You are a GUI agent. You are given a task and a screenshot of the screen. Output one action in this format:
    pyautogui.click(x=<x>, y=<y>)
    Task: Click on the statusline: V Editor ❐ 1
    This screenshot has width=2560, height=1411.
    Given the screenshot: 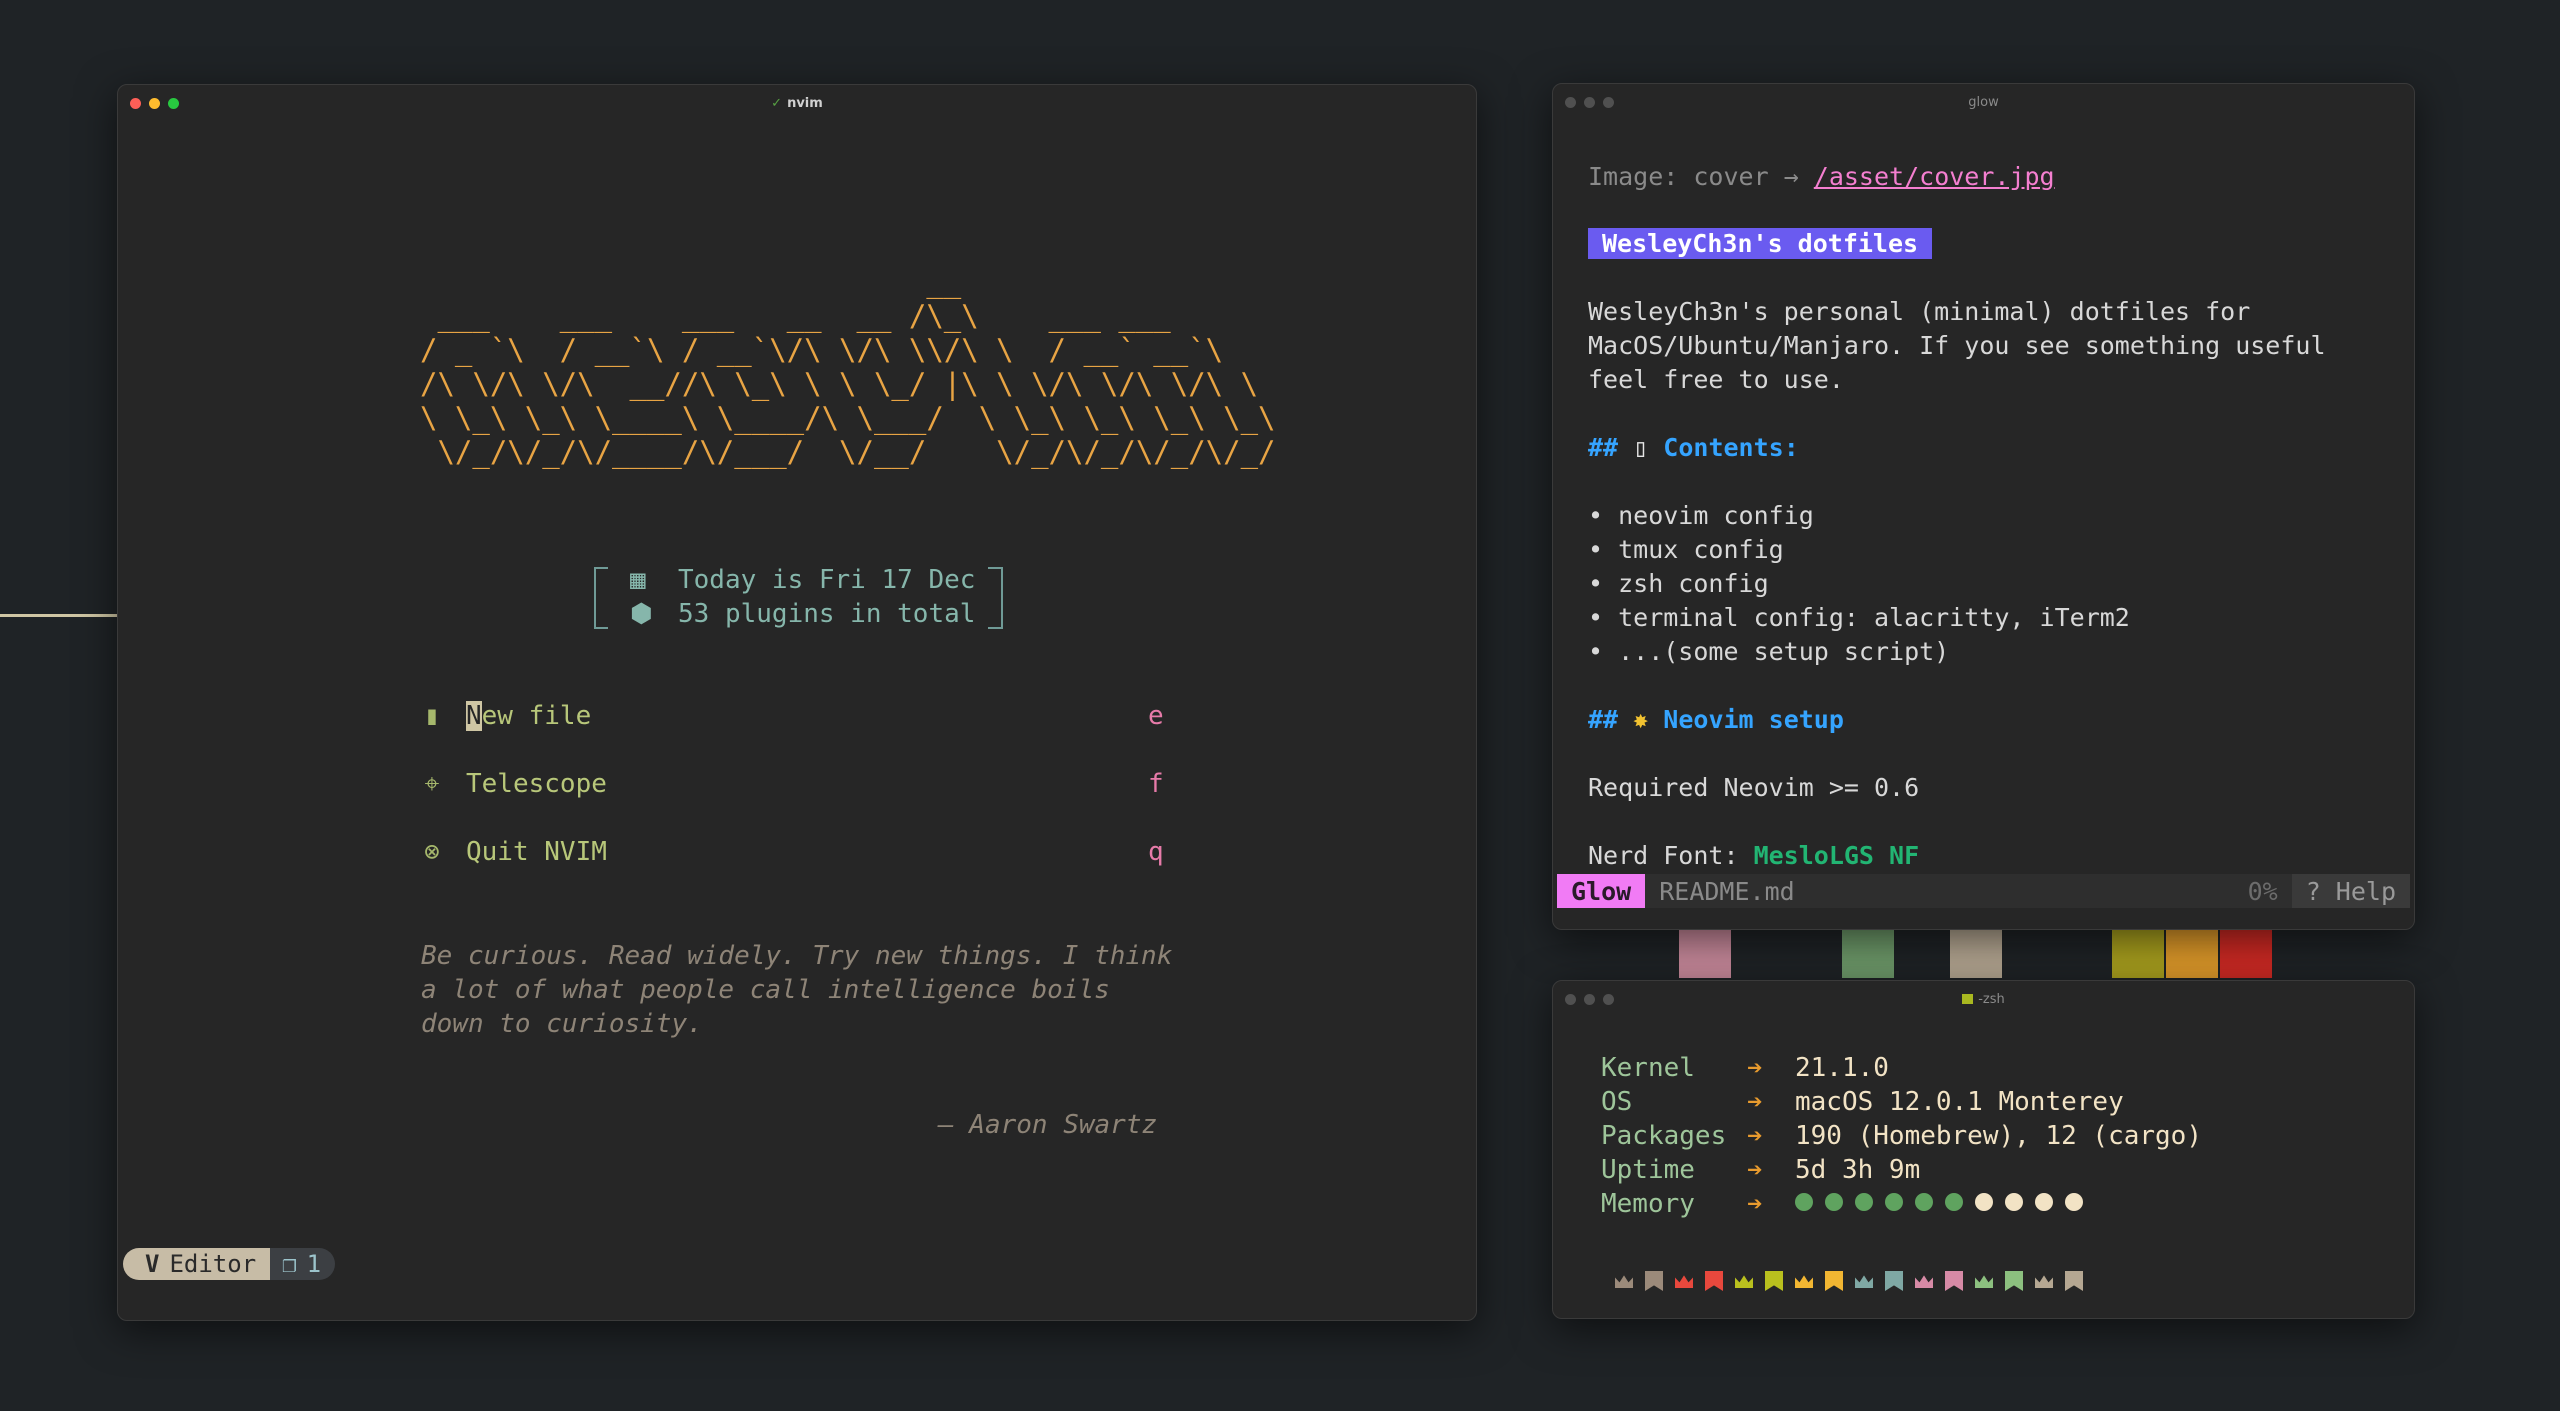 What is the action you would take?
    pyautogui.click(x=229, y=1264)
    